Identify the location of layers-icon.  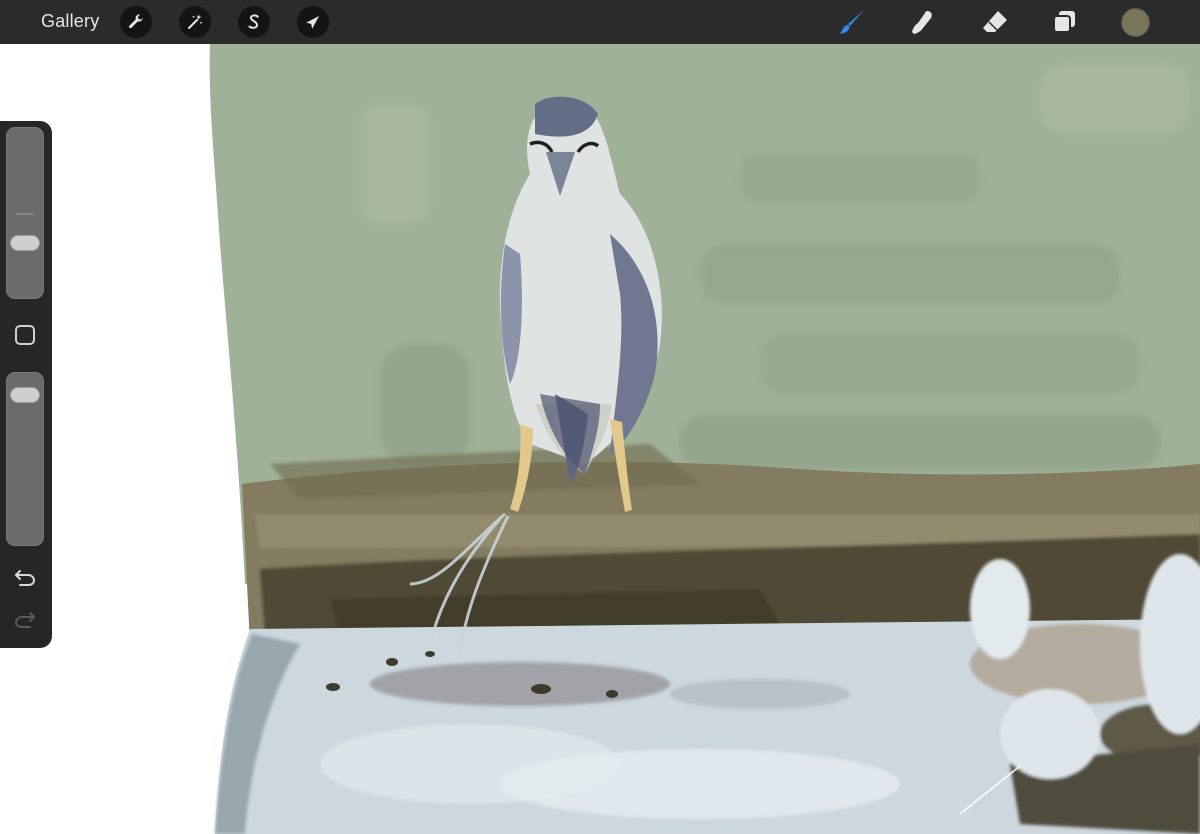
(1064, 22).